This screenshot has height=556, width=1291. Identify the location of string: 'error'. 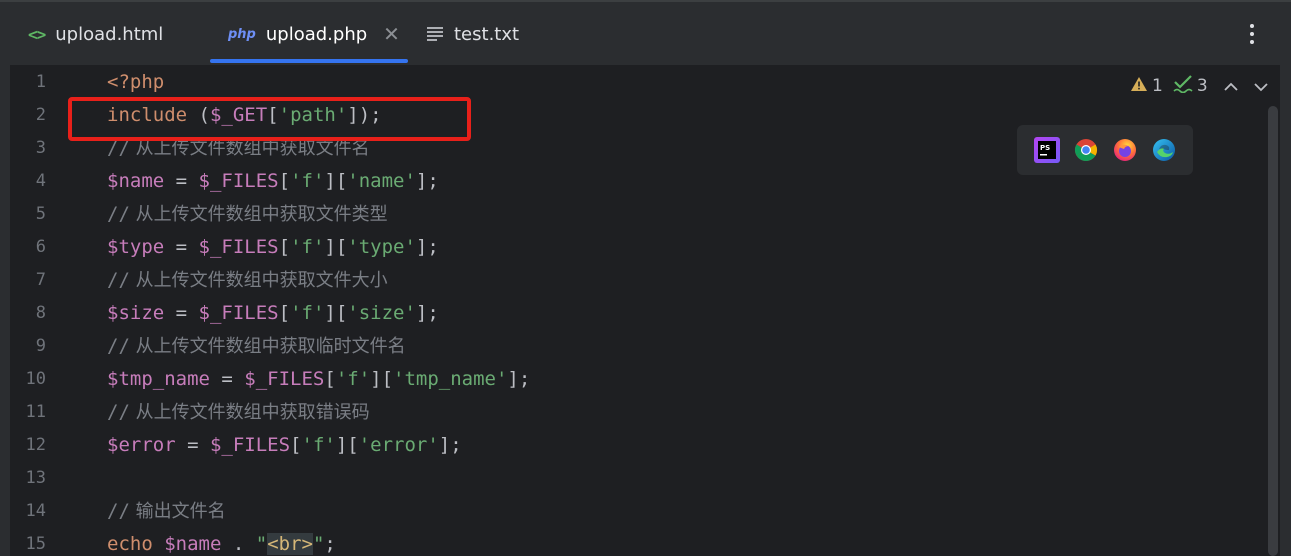
(398, 445).